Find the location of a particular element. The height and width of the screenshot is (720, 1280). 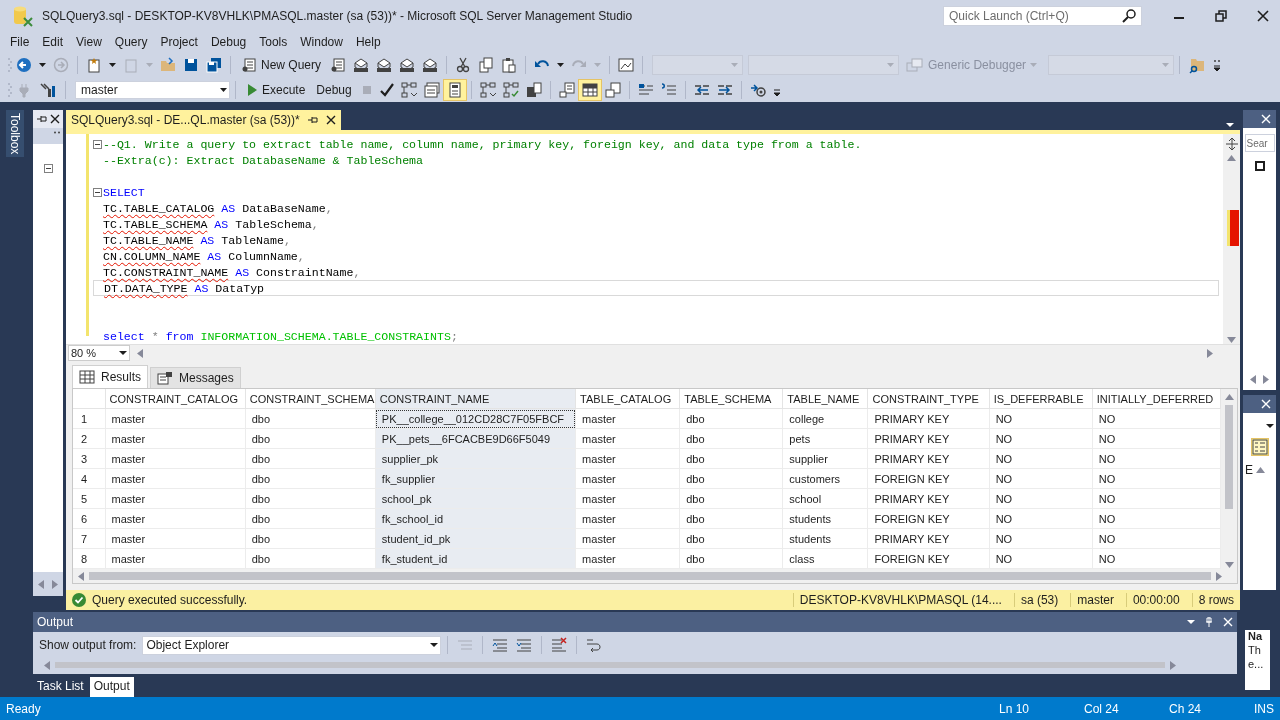

column-header: IS_DEFERRABLE is located at coordinates (1041, 399).